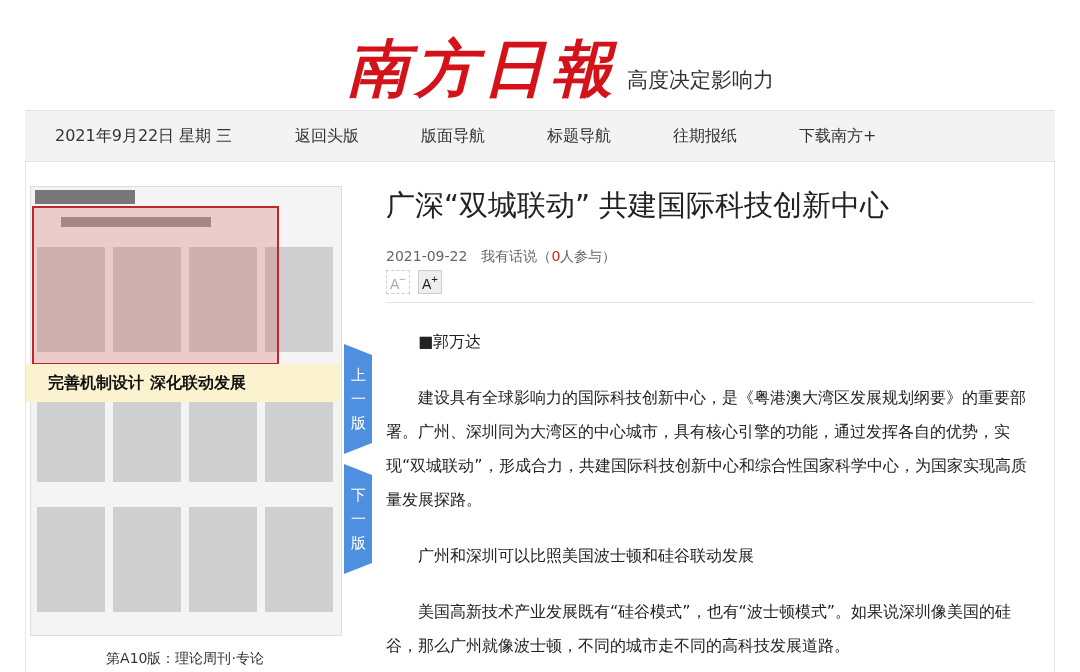 This screenshot has width=1080, height=672. I want to click on page-caption: 第A10版：理论周刊·专论, so click(185, 659).